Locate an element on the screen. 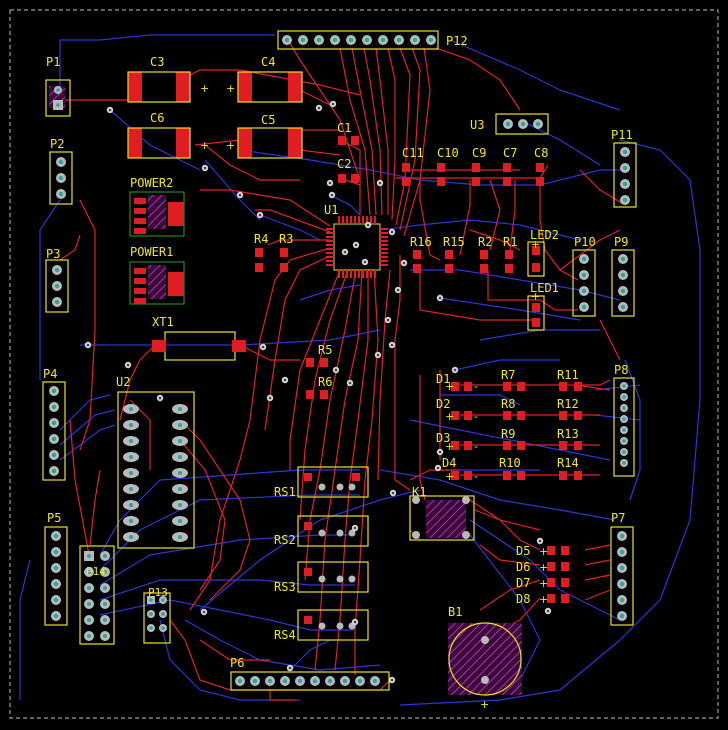  label-p1: P1 is located at coordinates (53, 62).